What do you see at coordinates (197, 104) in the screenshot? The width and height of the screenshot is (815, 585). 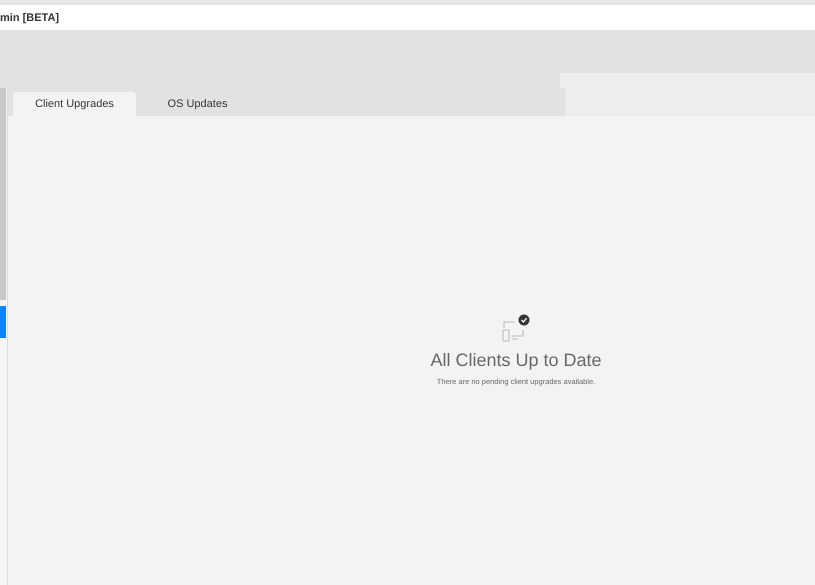 I see `tab: OS Updates` at bounding box center [197, 104].